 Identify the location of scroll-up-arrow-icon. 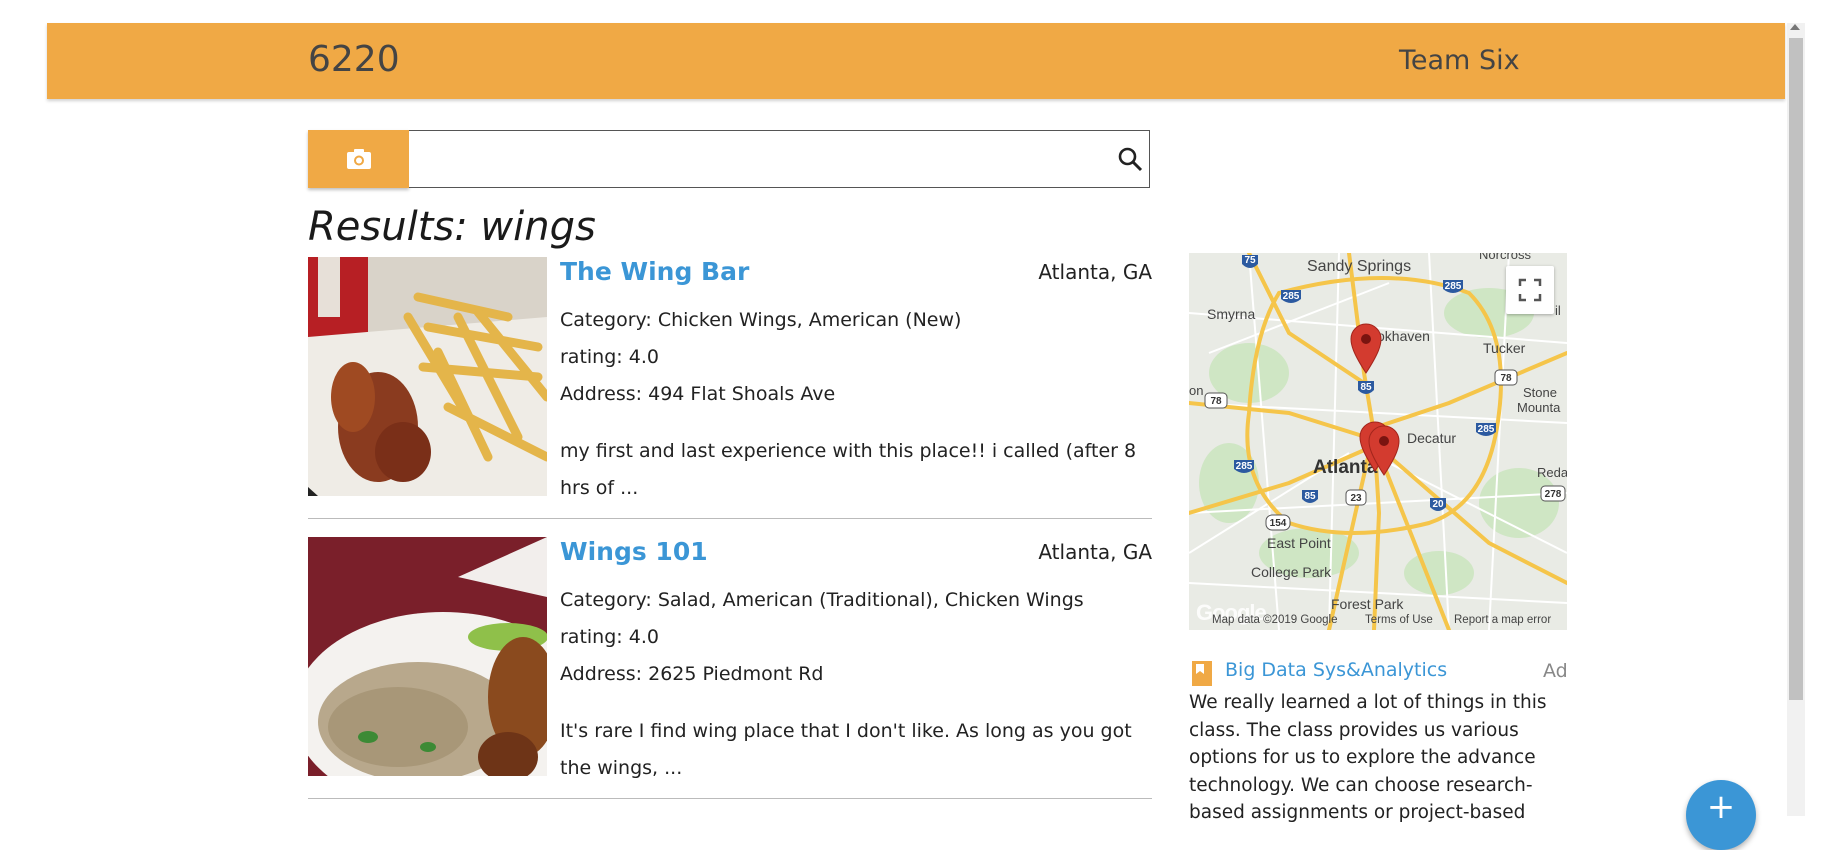
(1795, 27).